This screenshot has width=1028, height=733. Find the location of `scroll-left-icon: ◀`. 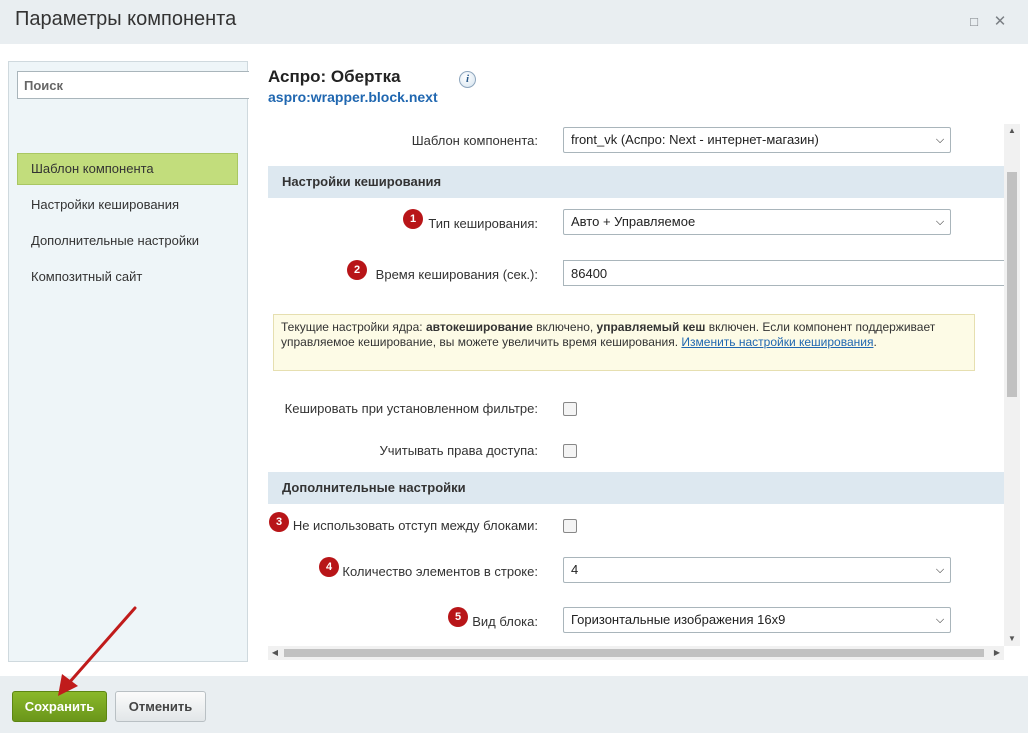

scroll-left-icon: ◀ is located at coordinates (275, 653).